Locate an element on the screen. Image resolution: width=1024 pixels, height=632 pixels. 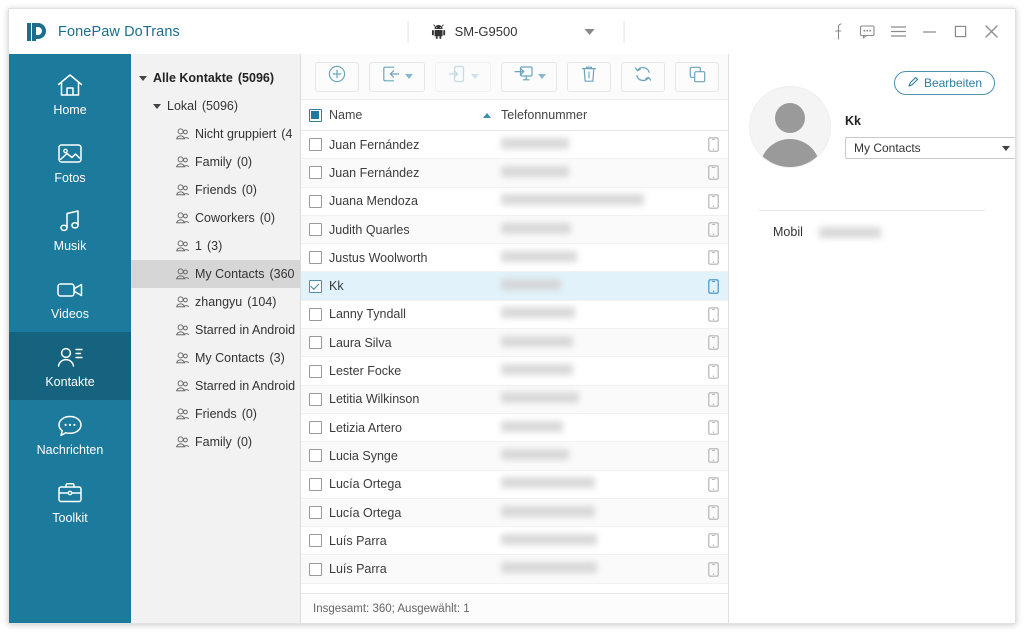
select-all-checkbox is located at coordinates (315, 115).